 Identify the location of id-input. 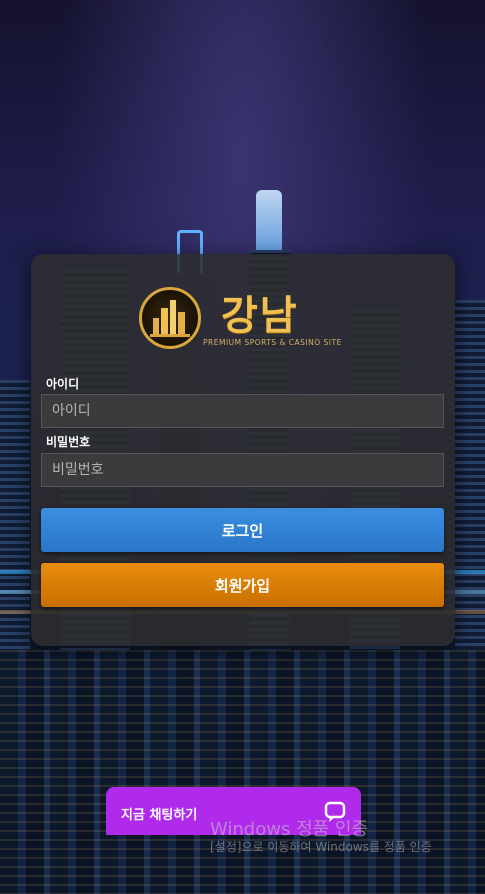
(242, 411).